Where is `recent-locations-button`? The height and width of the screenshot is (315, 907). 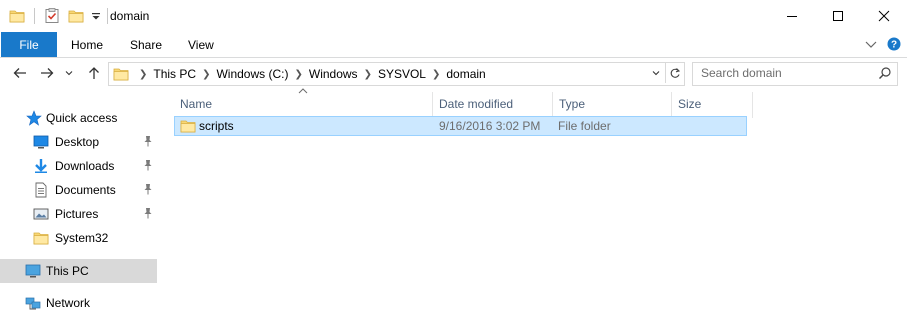 recent-locations-button is located at coordinates (69, 73).